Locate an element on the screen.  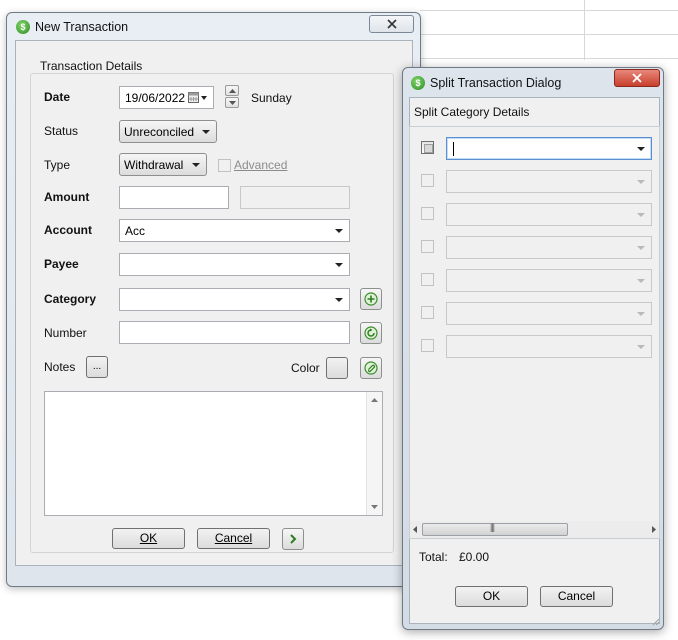
group-title: Transaction Details is located at coordinates (91, 66).